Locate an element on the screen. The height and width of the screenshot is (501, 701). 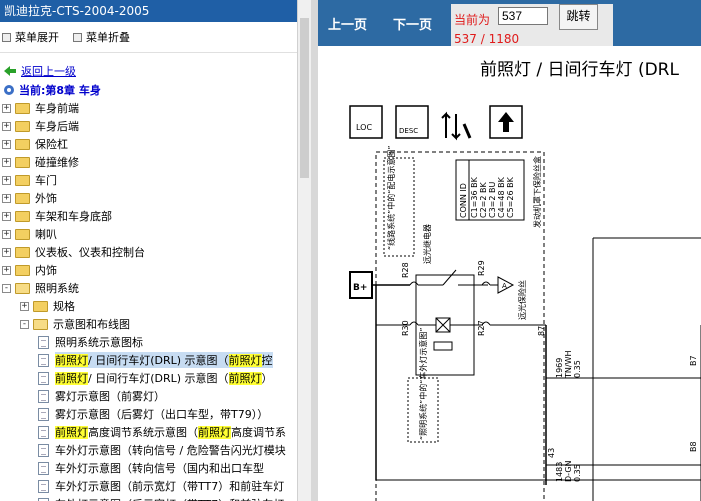
page-number-input is located at coordinates (523, 16).